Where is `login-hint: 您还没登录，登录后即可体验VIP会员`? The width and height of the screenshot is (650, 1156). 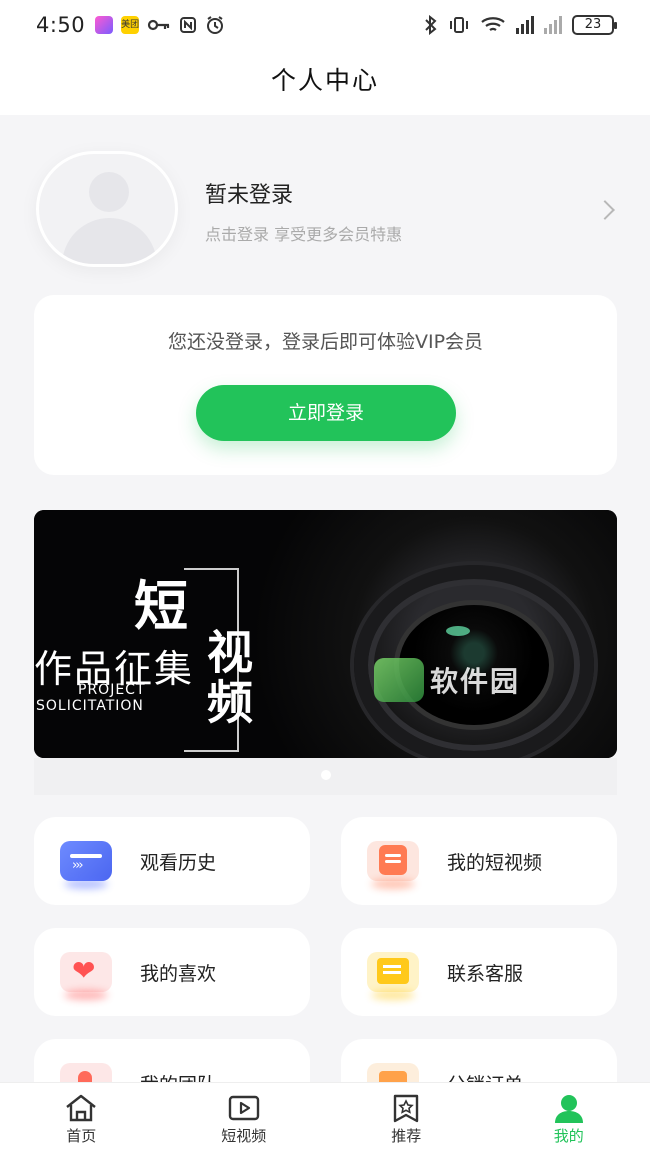 login-hint: 您还没登录，登录后即可体验VIP会员 is located at coordinates (325, 342).